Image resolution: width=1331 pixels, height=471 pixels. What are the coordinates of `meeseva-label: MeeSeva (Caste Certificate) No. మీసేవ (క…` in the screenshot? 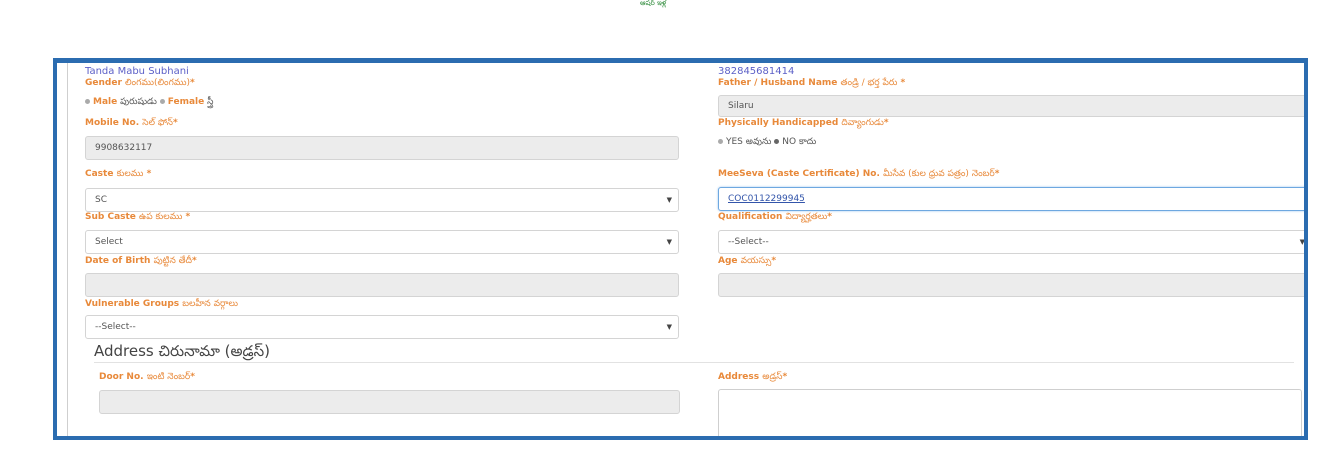 It's located at (858, 175).